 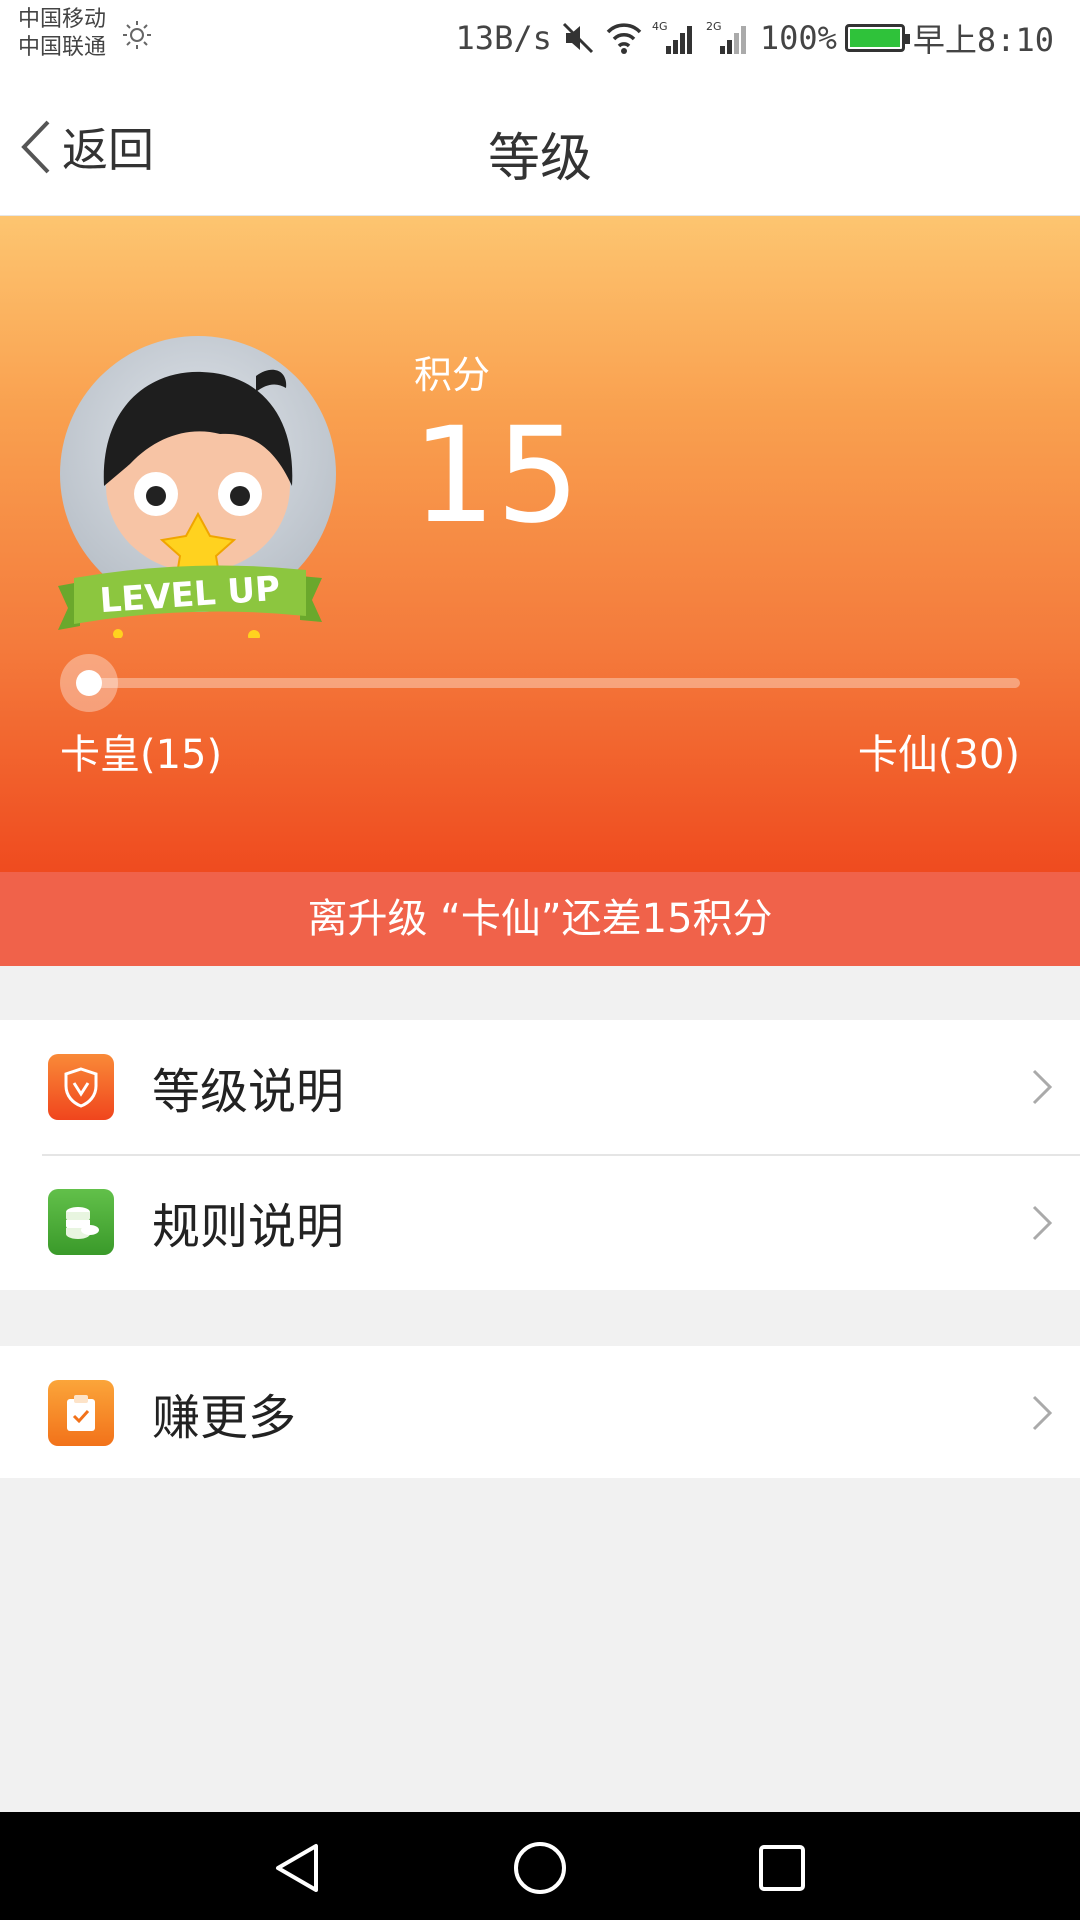 I want to click on menu-item-label: 赚更多, so click(x=224, y=1418).